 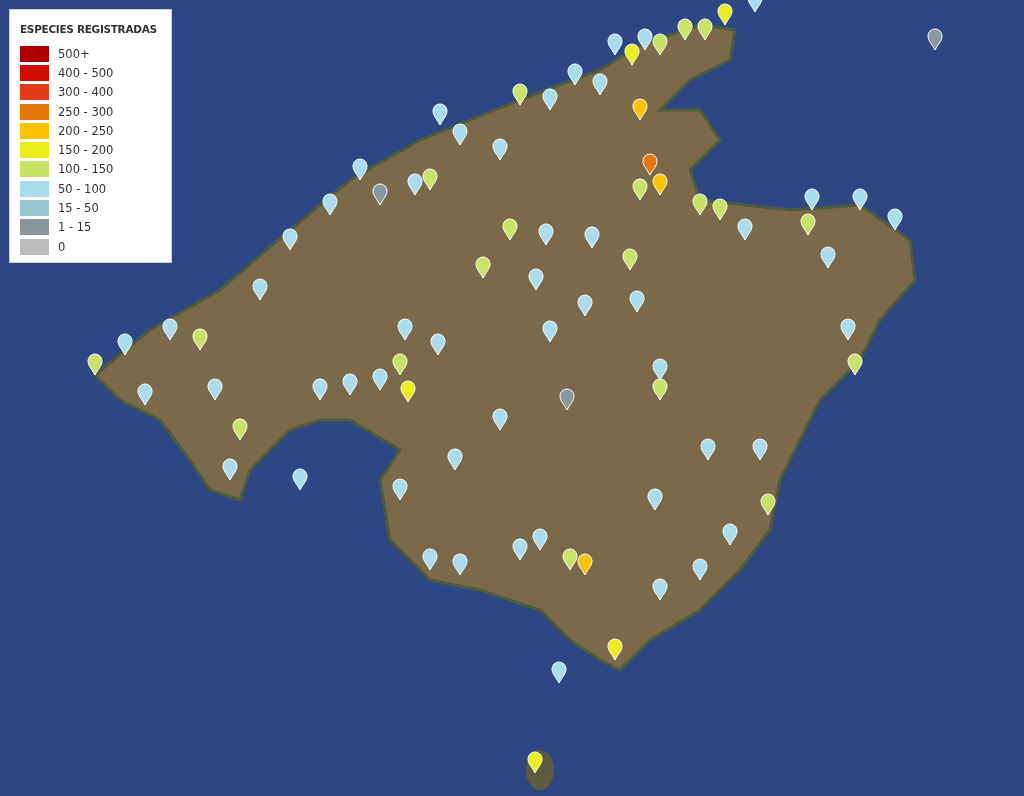 I want to click on legend-label: 100 - 150, so click(x=86, y=169).